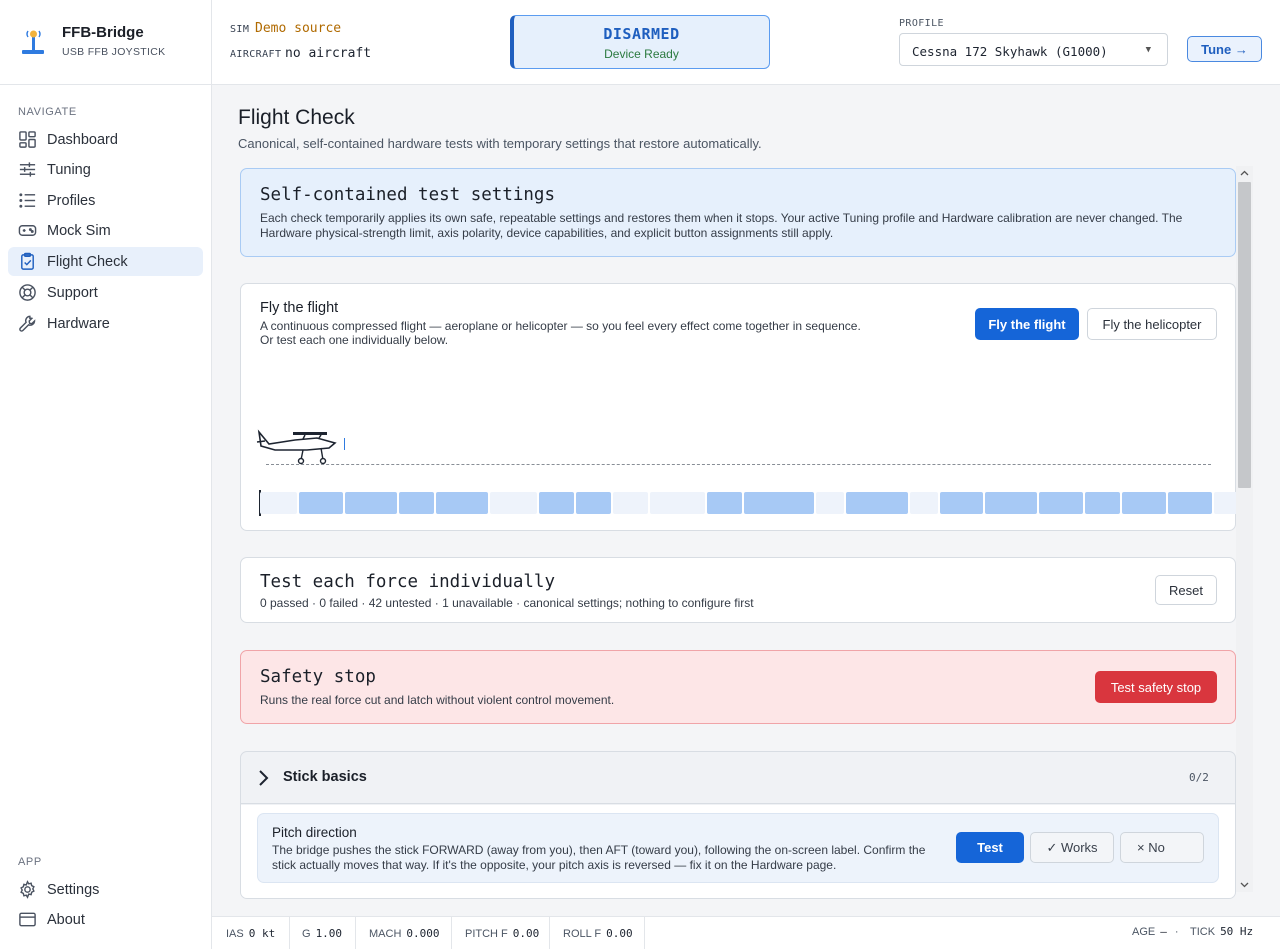 The image size is (1280, 949). What do you see at coordinates (1221, 931) in the screenshot?
I see `tick-readout: TICK 50 Hz` at bounding box center [1221, 931].